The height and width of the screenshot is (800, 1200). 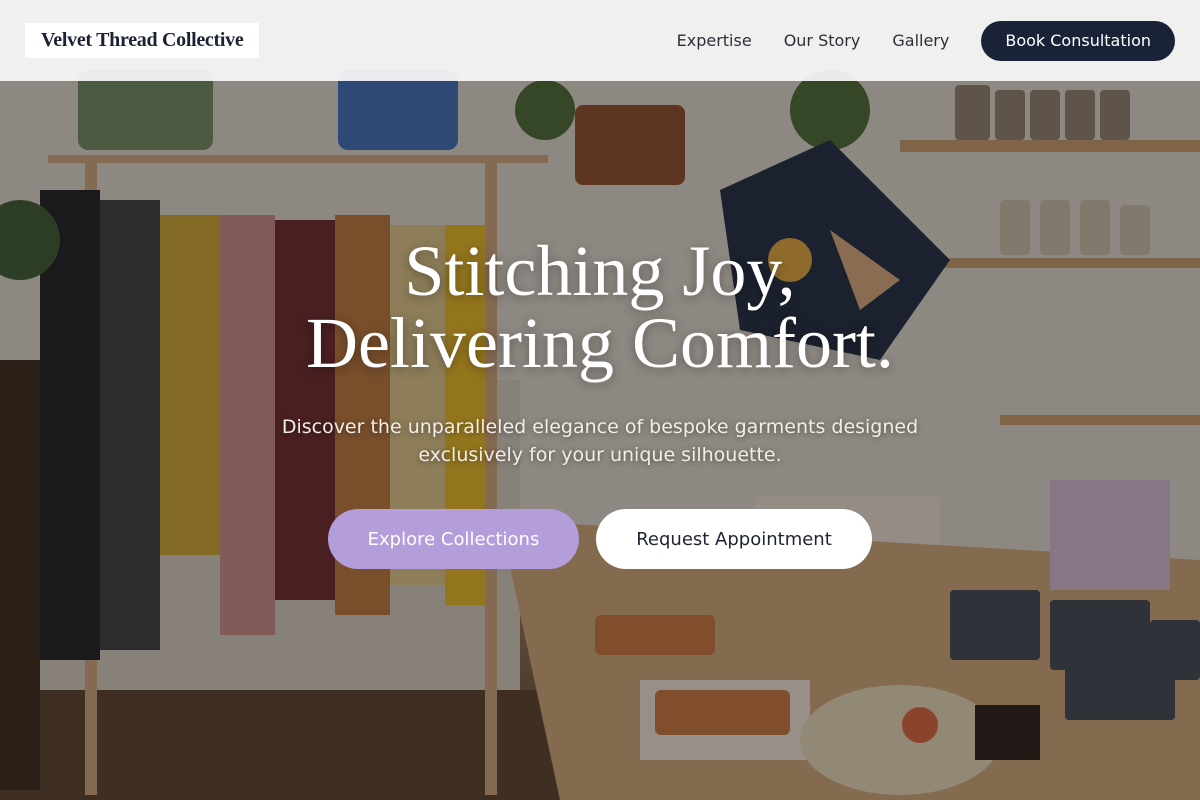 I want to click on request-appointment-button: Request Appointment, so click(x=734, y=539).